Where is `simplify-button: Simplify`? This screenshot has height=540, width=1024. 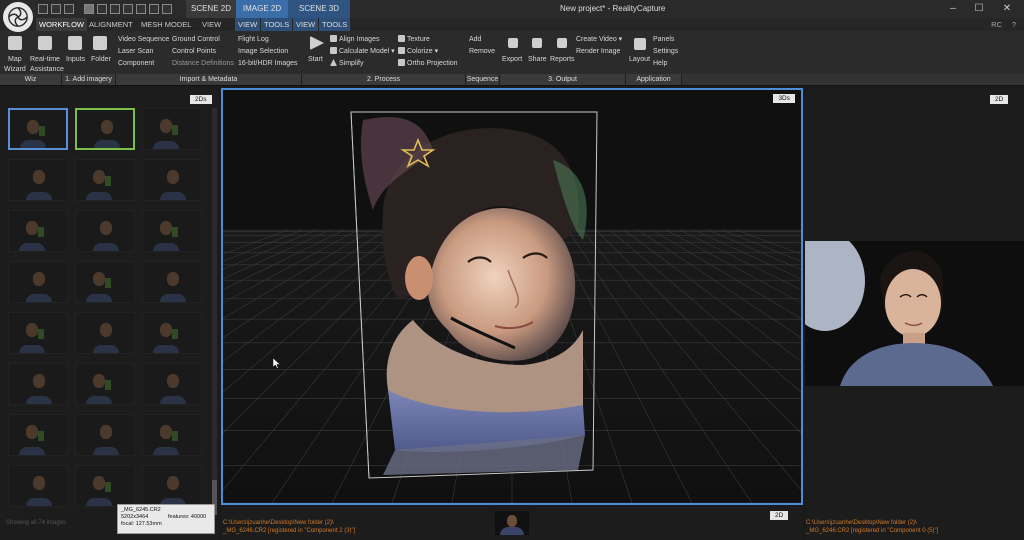 simplify-button: Simplify is located at coordinates (347, 63).